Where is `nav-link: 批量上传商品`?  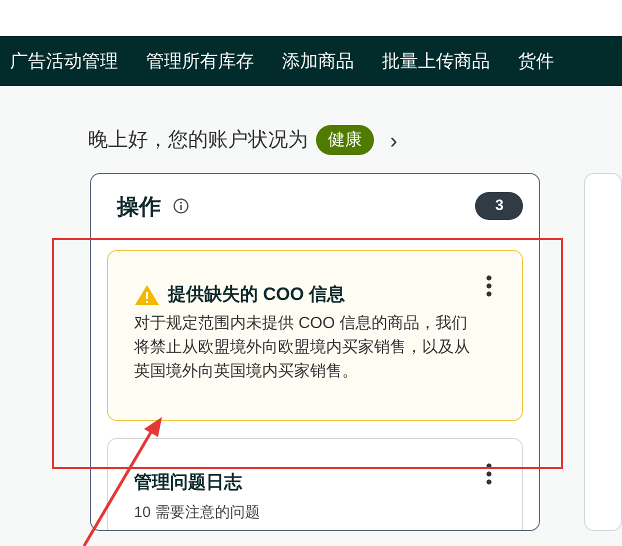 nav-link: 批量上传商品 is located at coordinates (436, 61).